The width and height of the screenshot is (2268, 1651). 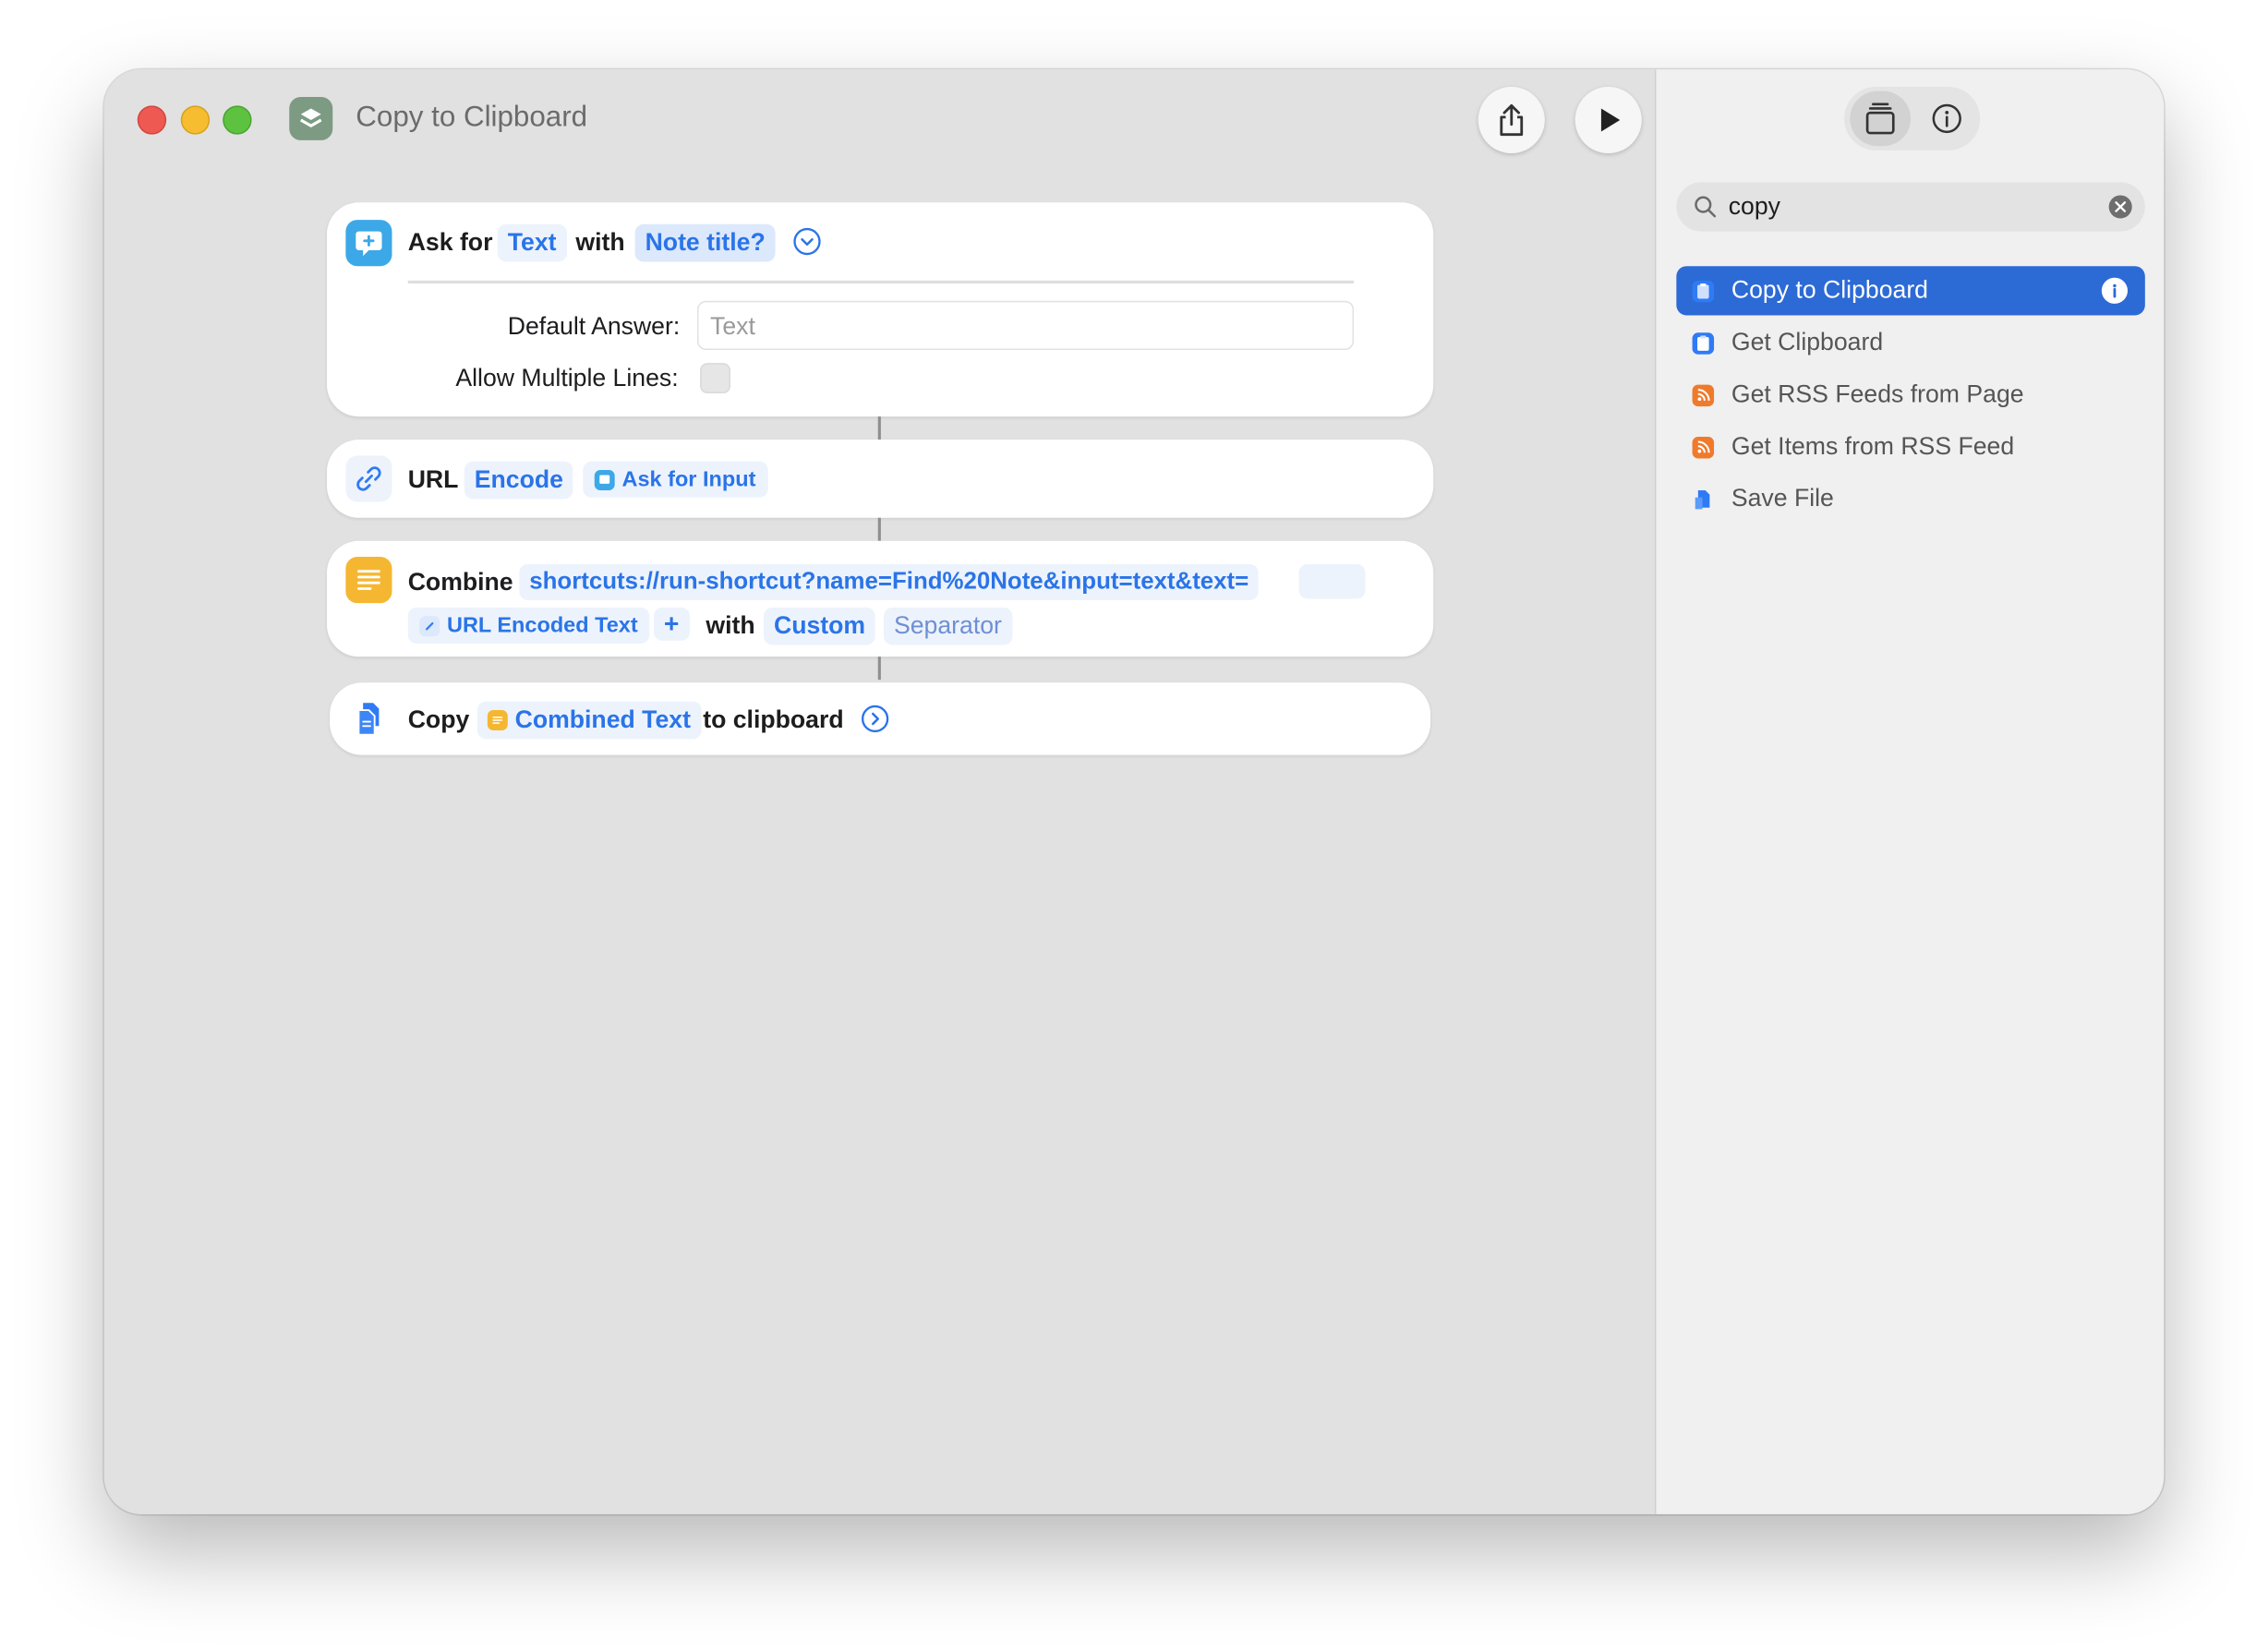 I want to click on result-info-button, so click(x=2115, y=290).